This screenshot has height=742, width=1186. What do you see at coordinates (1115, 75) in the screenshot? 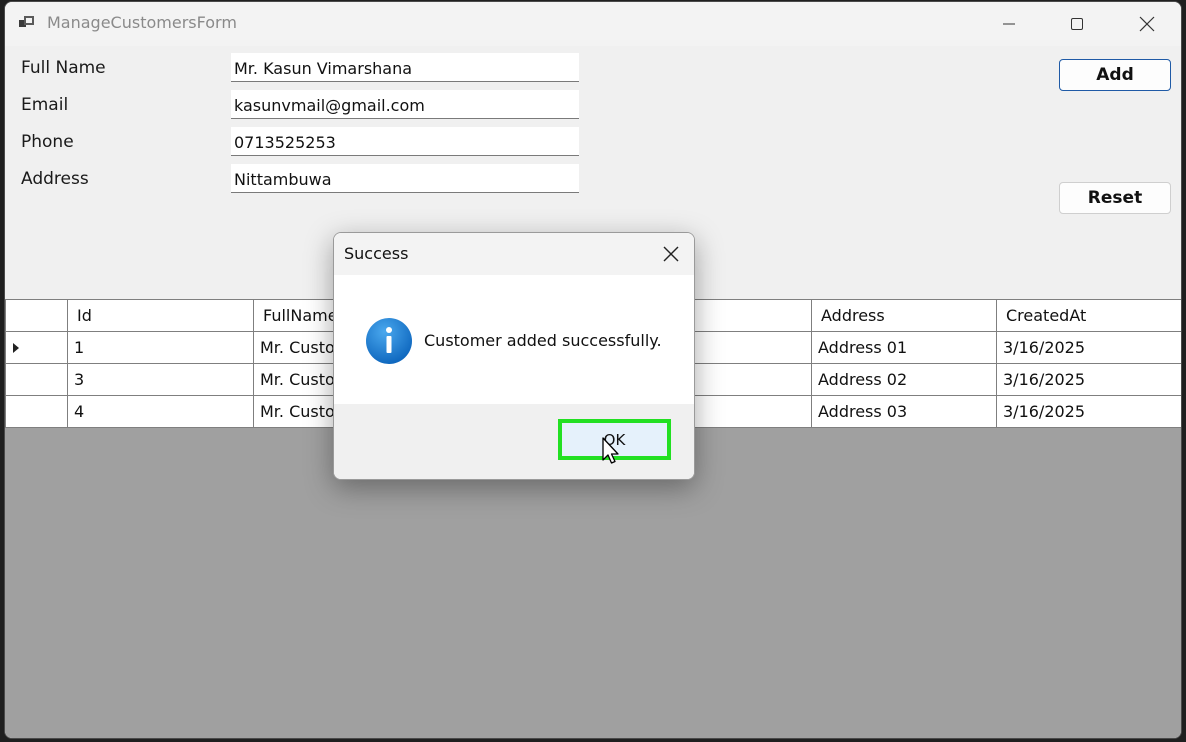
I see `add-button: Add` at bounding box center [1115, 75].